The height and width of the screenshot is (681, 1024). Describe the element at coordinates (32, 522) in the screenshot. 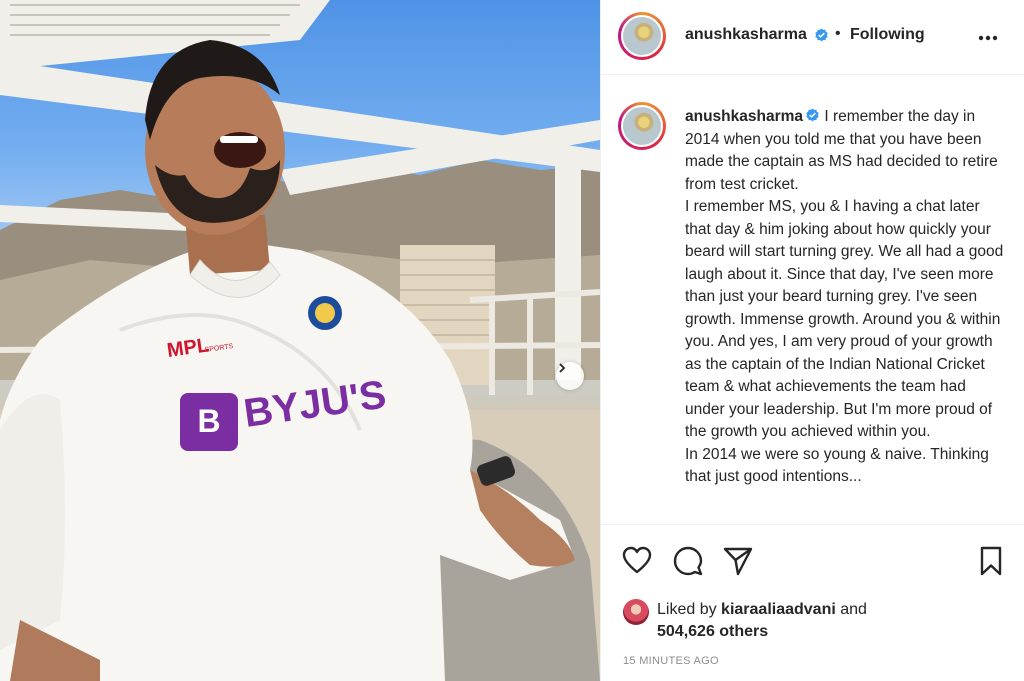

I see `left-sleeve` at that location.